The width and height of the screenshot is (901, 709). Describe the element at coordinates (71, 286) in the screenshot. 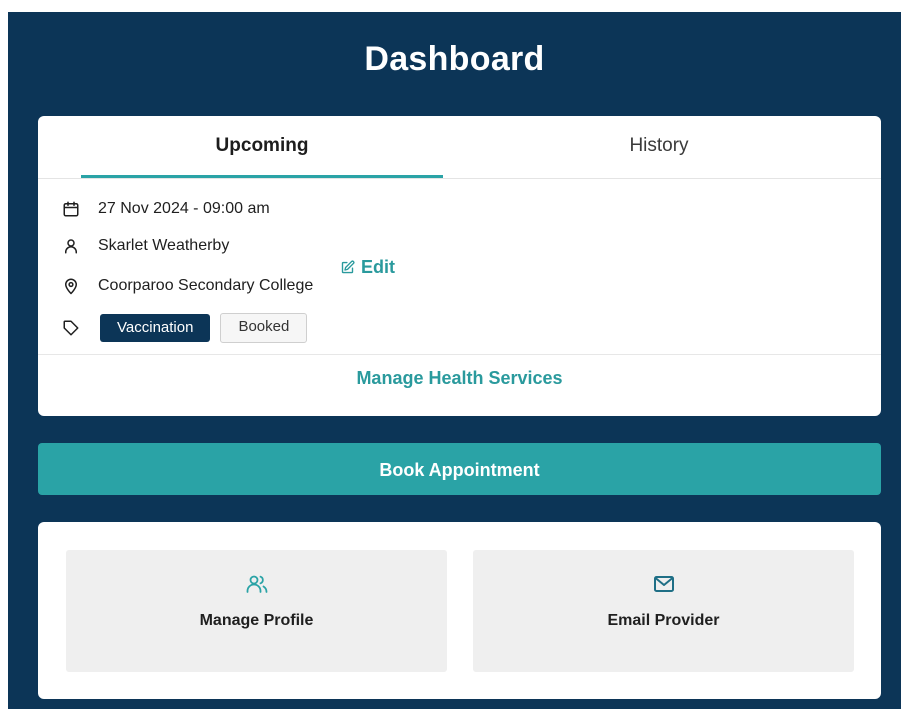

I see `map-pin-icon` at that location.